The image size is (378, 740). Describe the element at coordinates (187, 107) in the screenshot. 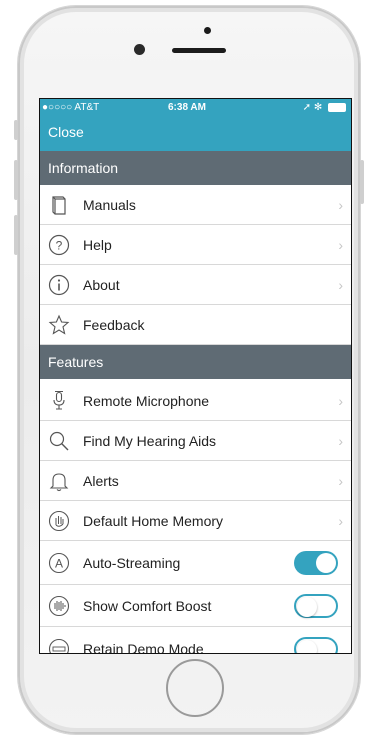

I see `clock: 6:38 AM` at that location.